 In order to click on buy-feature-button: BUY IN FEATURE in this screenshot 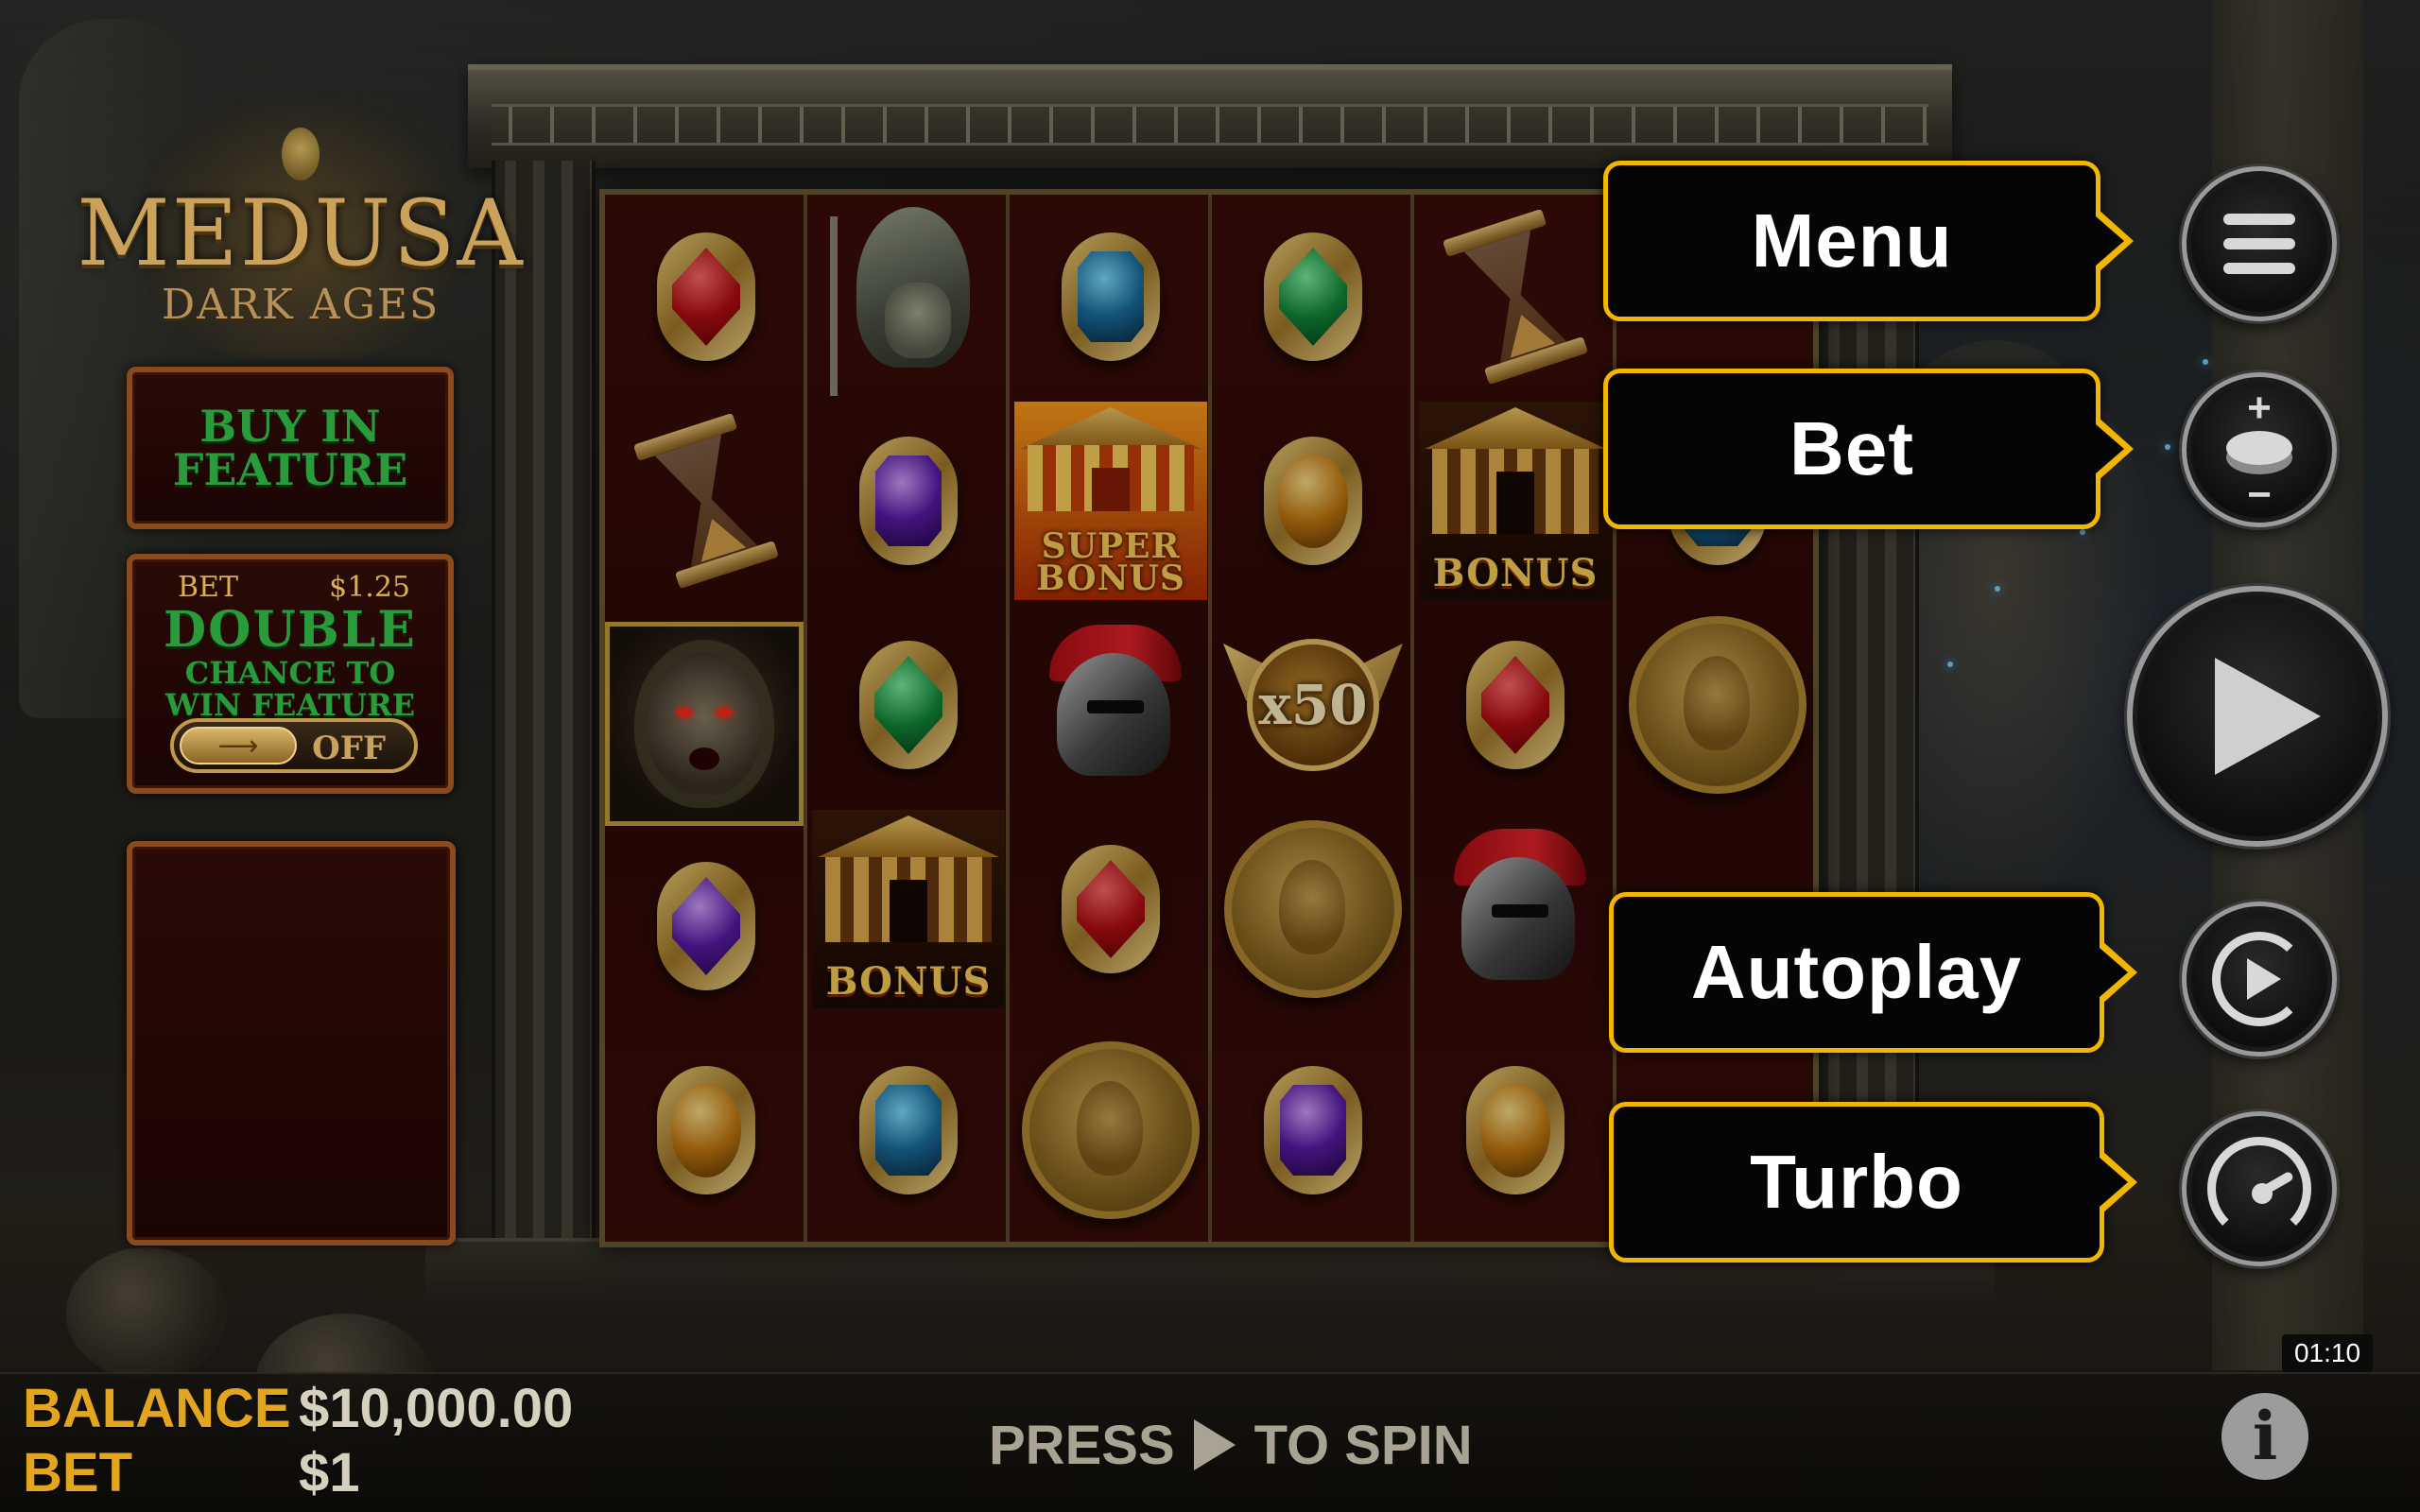, I will do `click(290, 448)`.